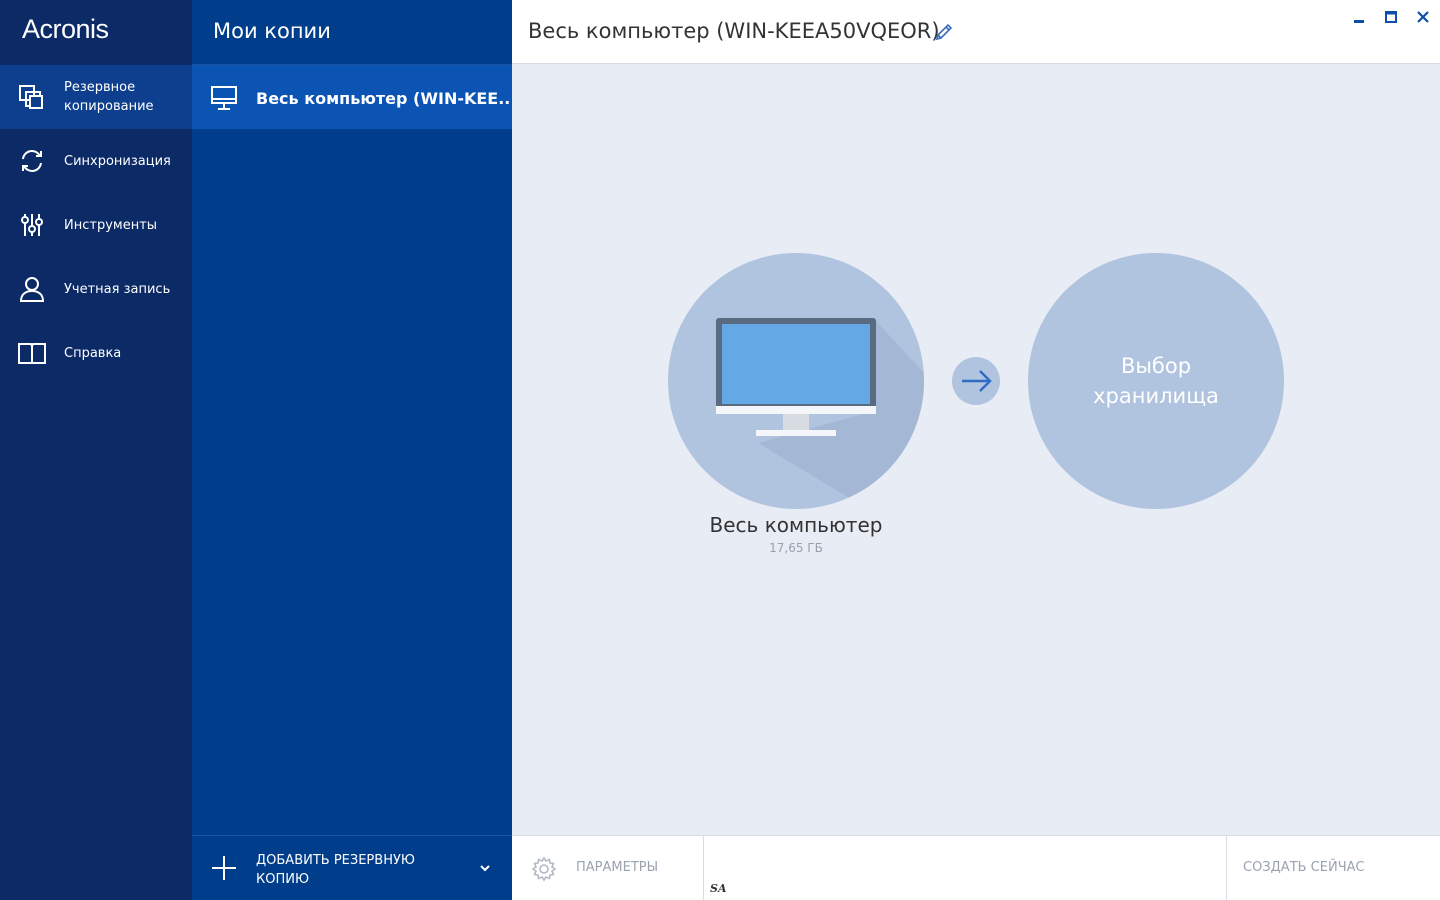 This screenshot has height=900, width=1440. Describe the element at coordinates (1359, 17) in the screenshot. I see `minimize-icon` at that location.